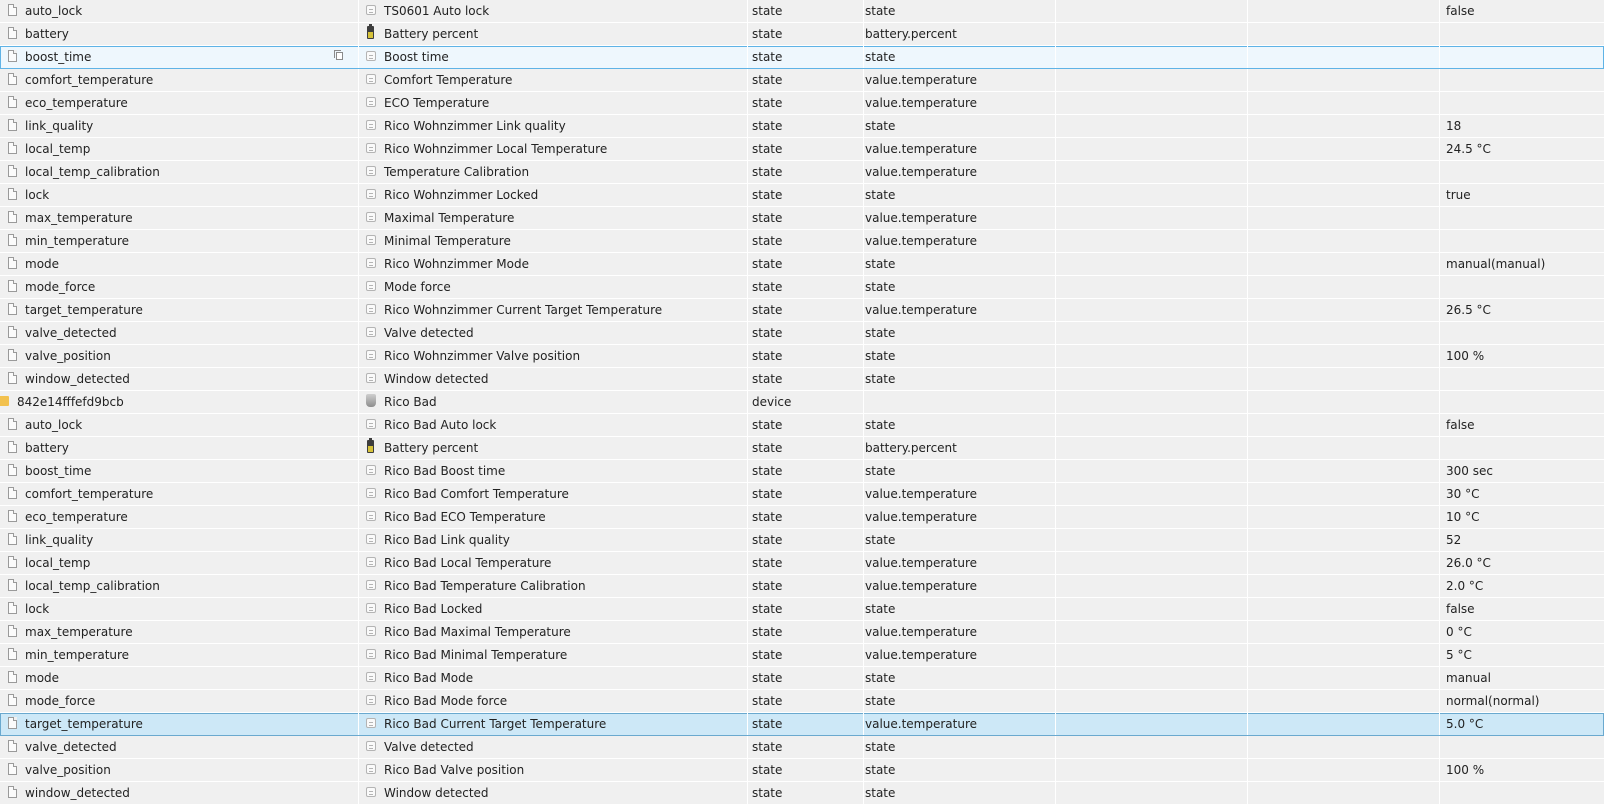  What do you see at coordinates (1468, 563) in the screenshot?
I see `object-value: 26.0 °C` at bounding box center [1468, 563].